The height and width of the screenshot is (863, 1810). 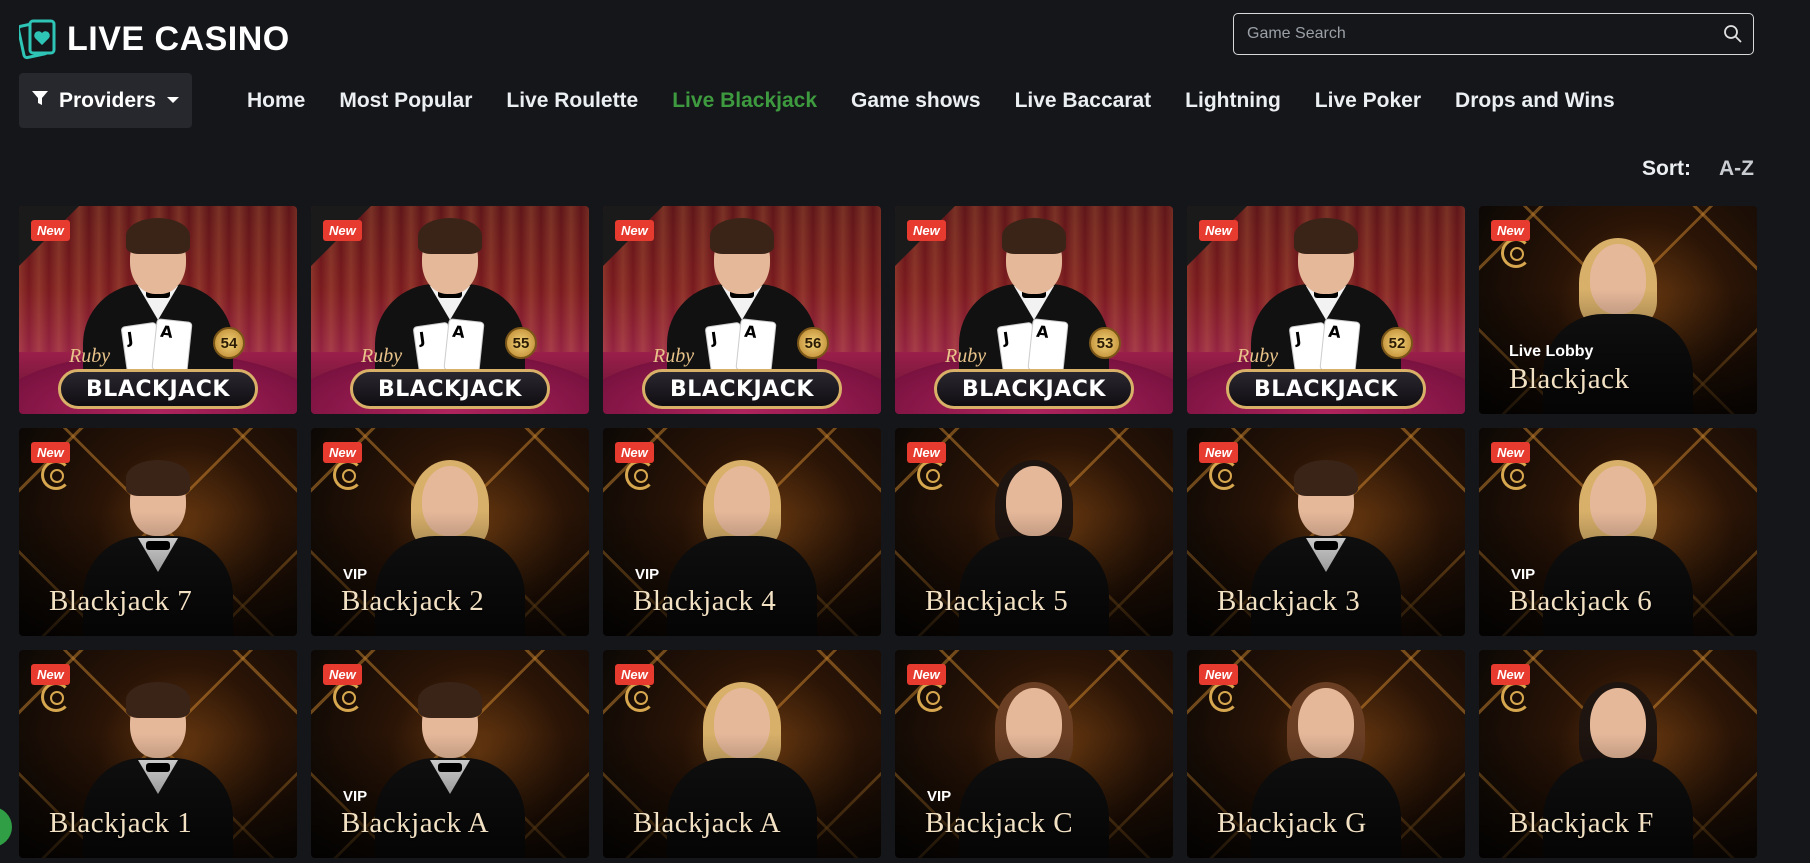 I want to click on nav-item-live-baccarat: Live Baccarat, so click(x=1083, y=101).